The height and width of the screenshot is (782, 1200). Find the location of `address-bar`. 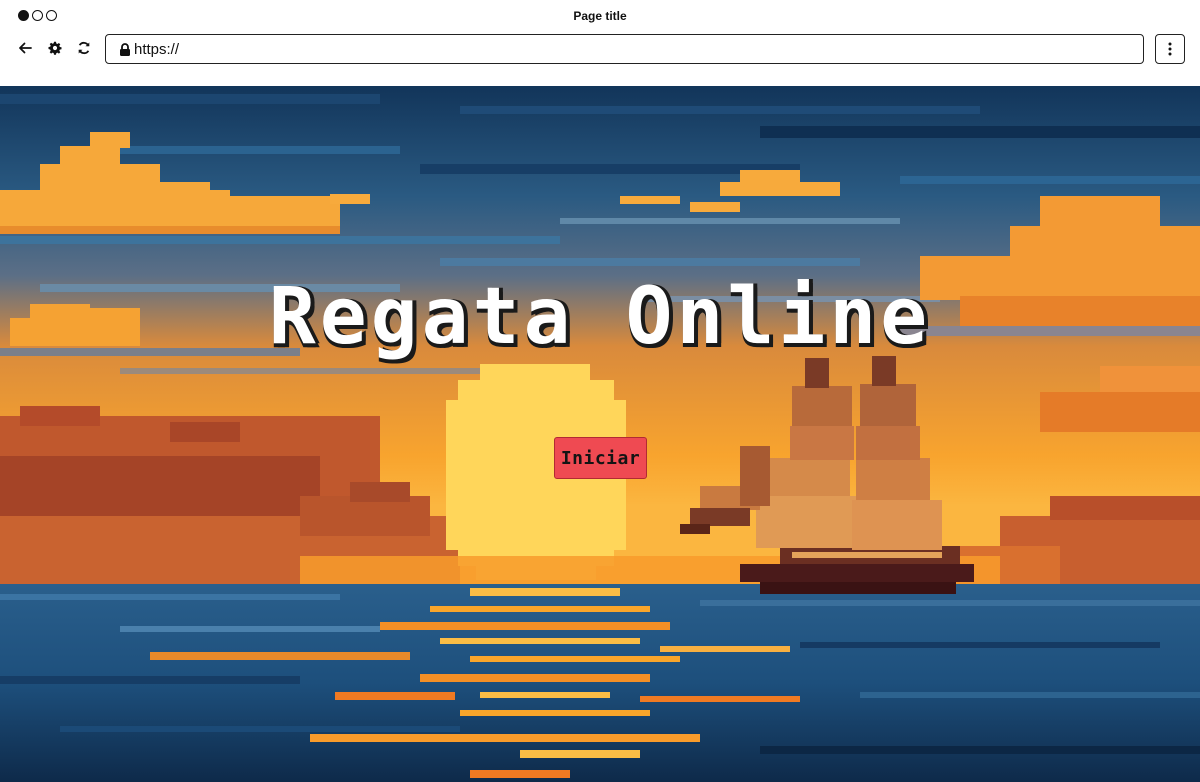

address-bar is located at coordinates (624, 49).